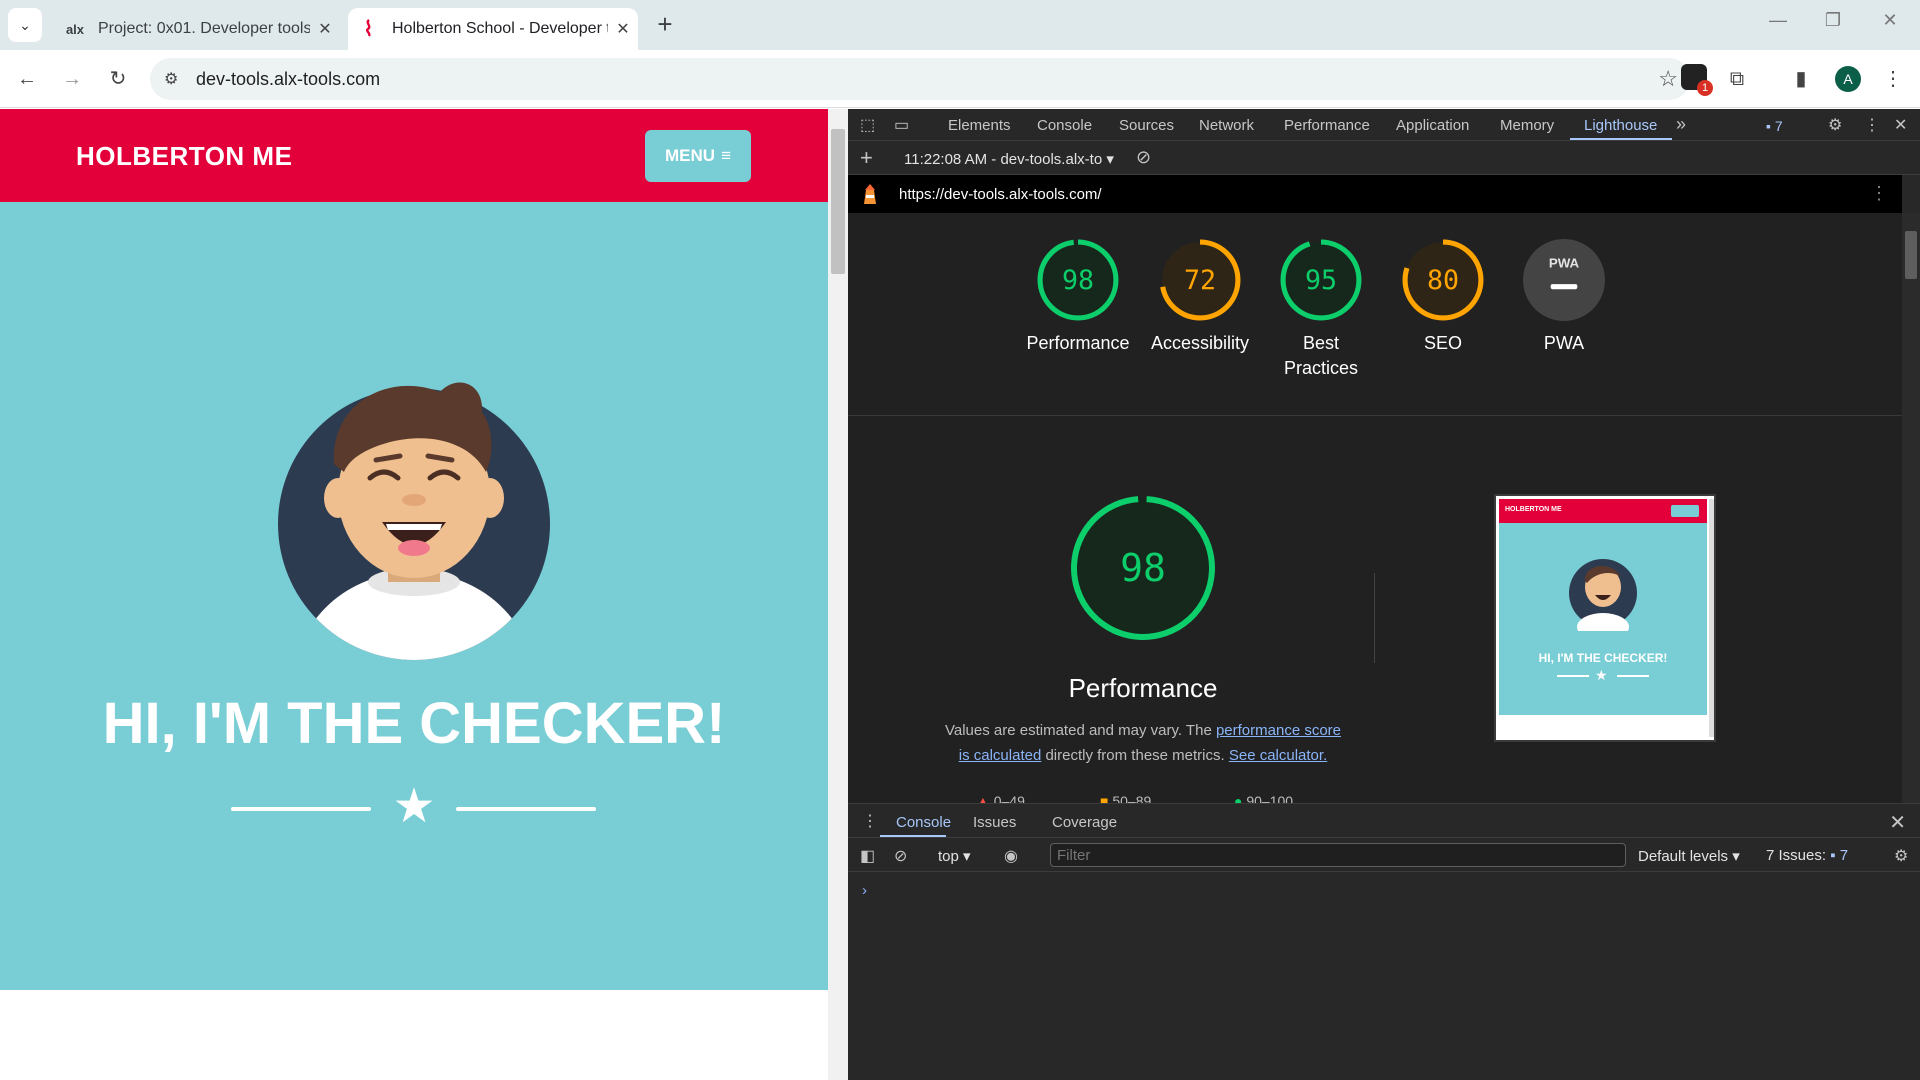 This screenshot has width=1920, height=1080. What do you see at coordinates (1681, 124) in the screenshot?
I see `more-tabs-icon: »` at bounding box center [1681, 124].